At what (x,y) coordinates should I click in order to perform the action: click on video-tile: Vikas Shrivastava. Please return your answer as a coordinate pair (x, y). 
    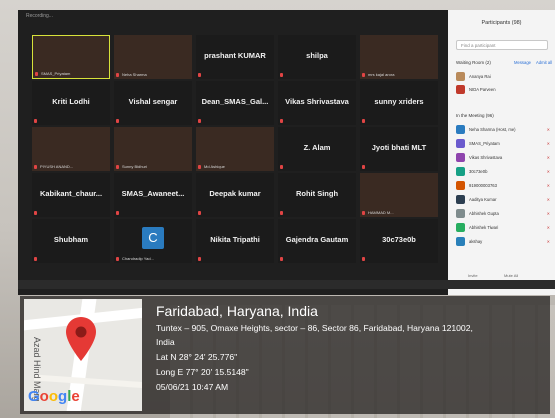
    Looking at the image, I should click on (317, 103).